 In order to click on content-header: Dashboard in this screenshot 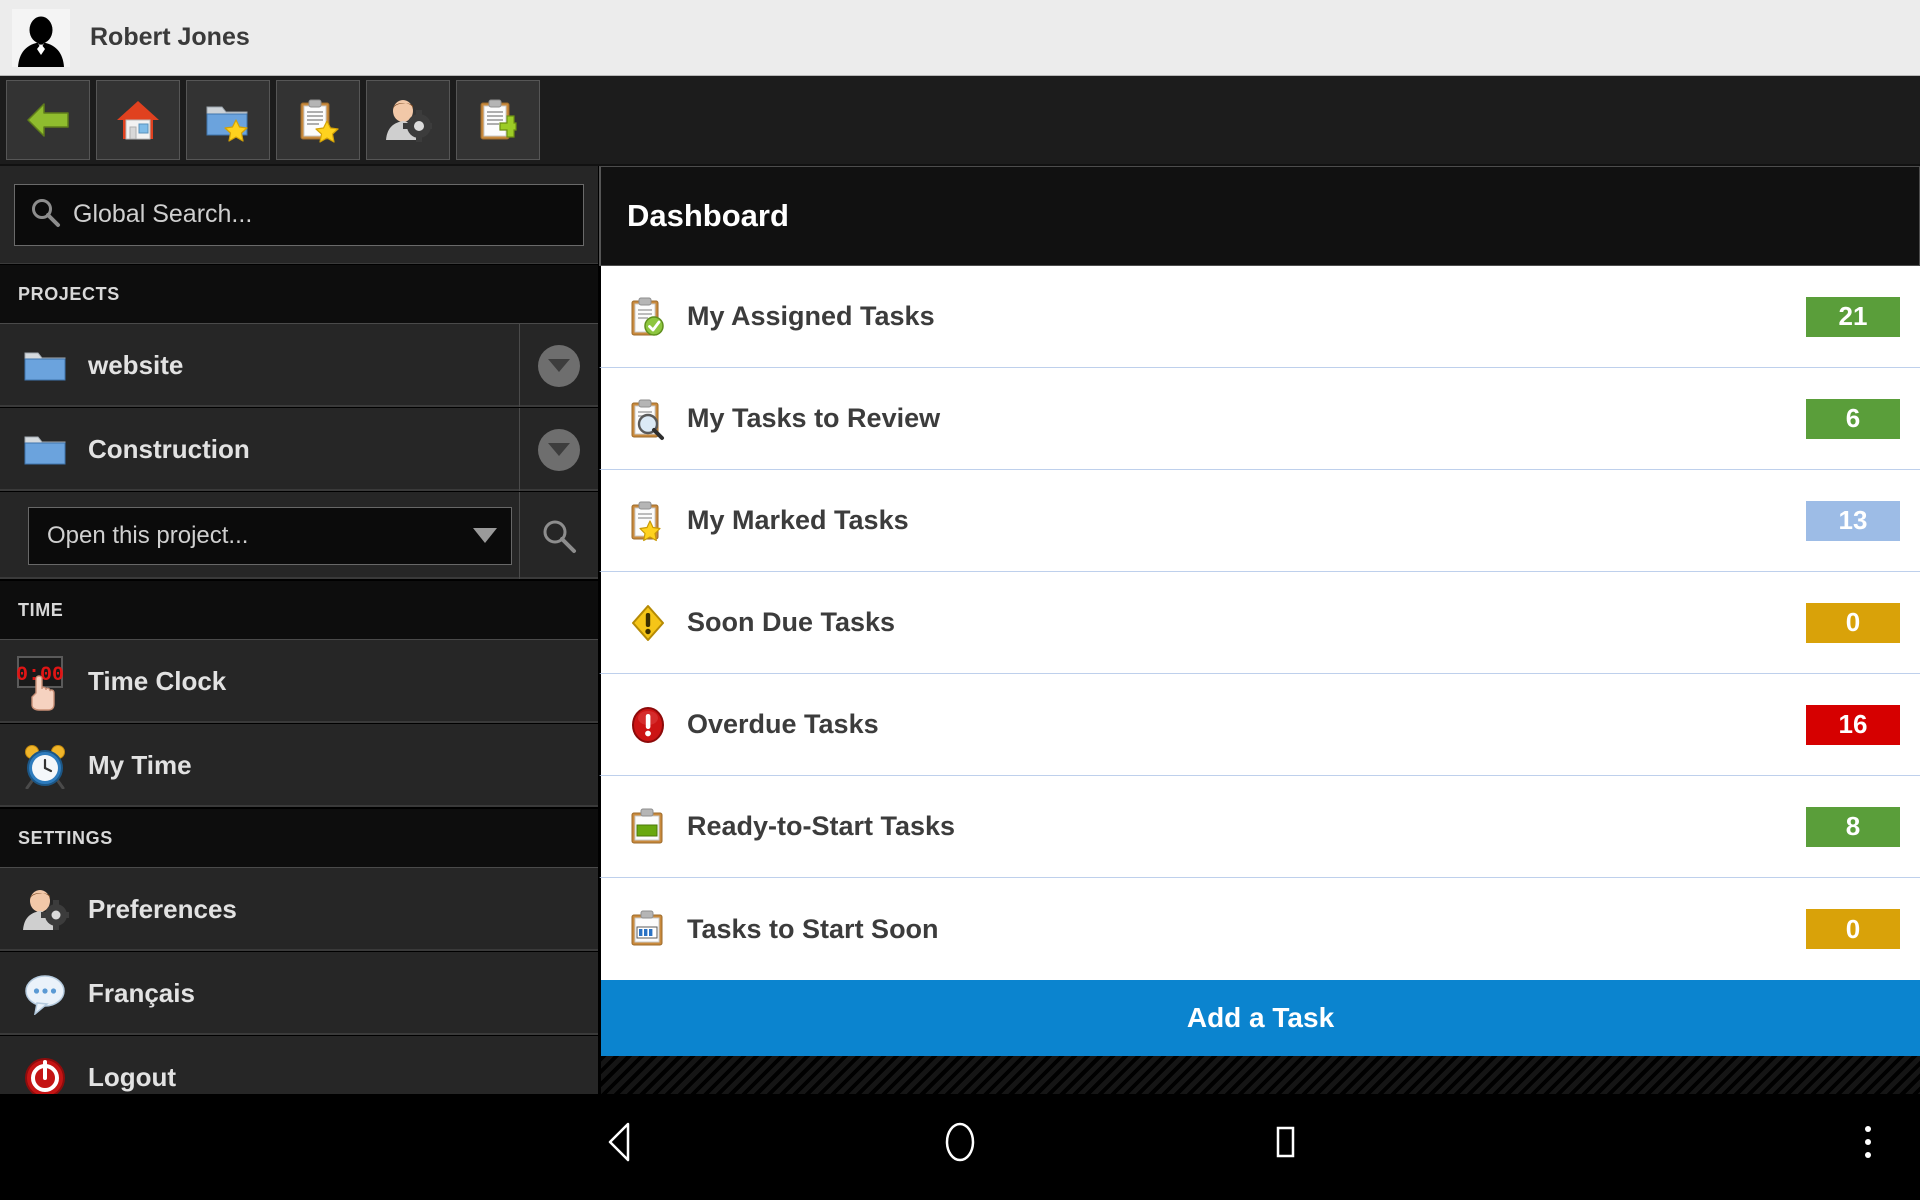, I will do `click(1259, 216)`.